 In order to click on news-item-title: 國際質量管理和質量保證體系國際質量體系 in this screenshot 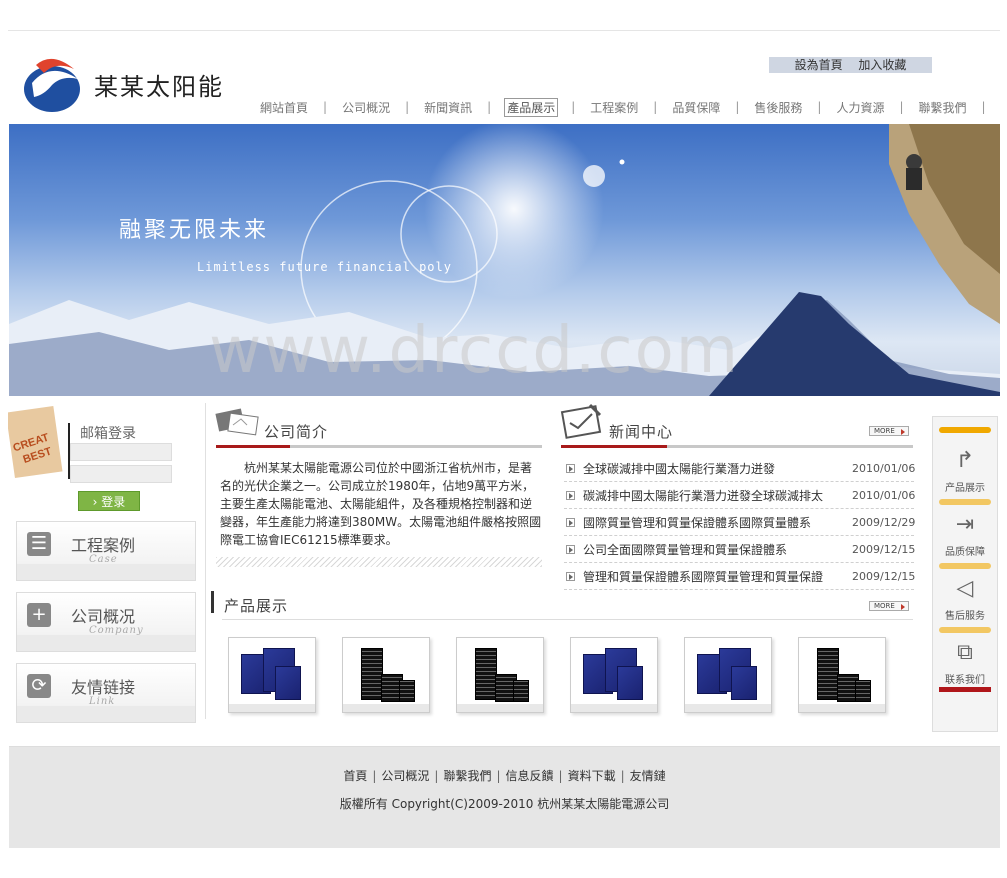, I will do `click(697, 522)`.